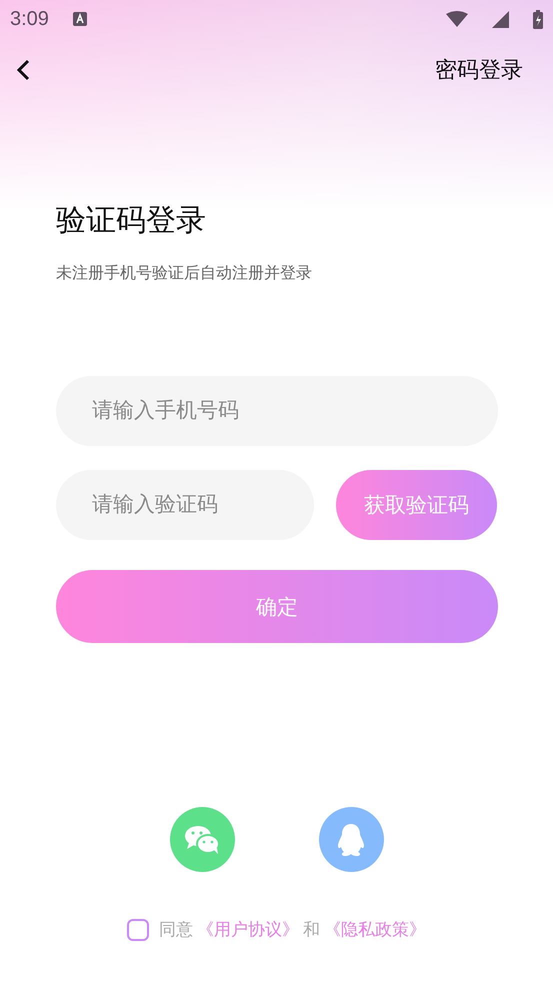 The width and height of the screenshot is (553, 984). I want to click on wifi-icon, so click(457, 19).